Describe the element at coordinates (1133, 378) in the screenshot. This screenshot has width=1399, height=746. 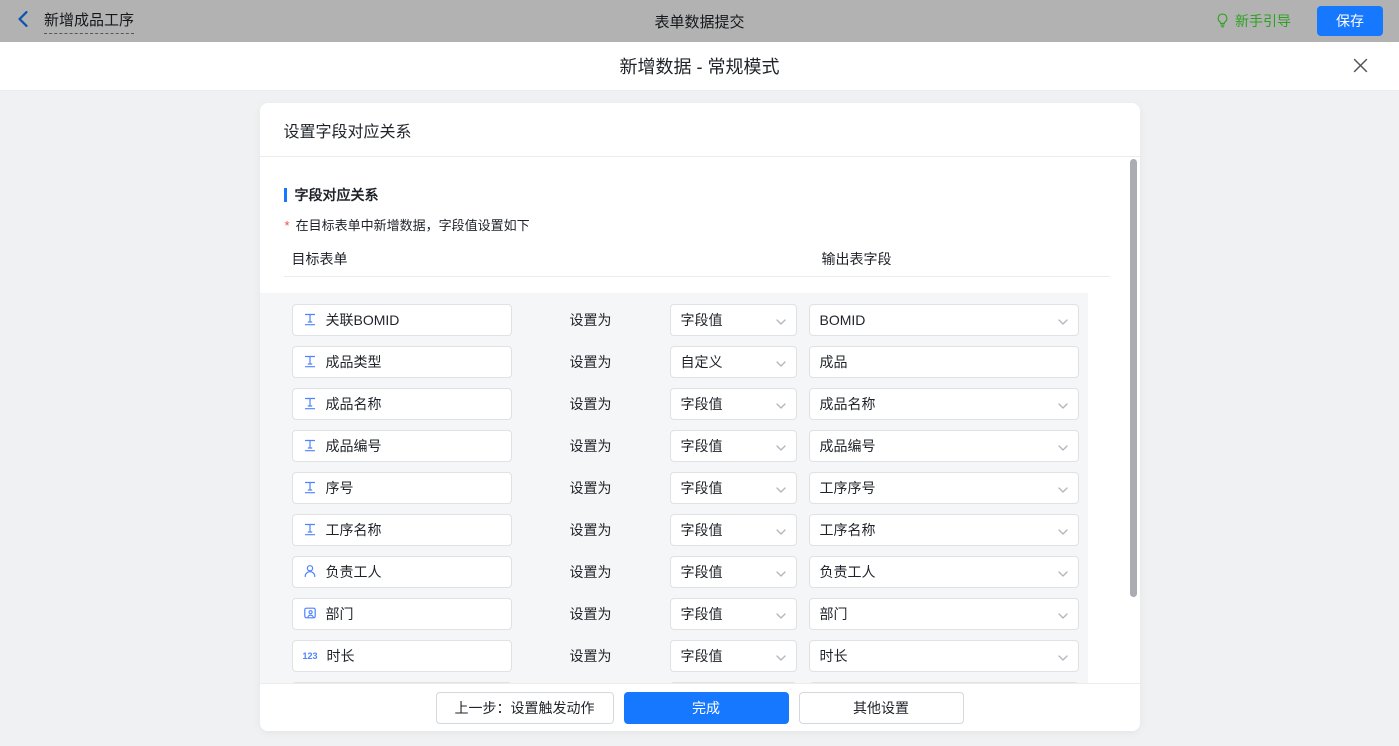
I see `vertical-scrollbar` at that location.